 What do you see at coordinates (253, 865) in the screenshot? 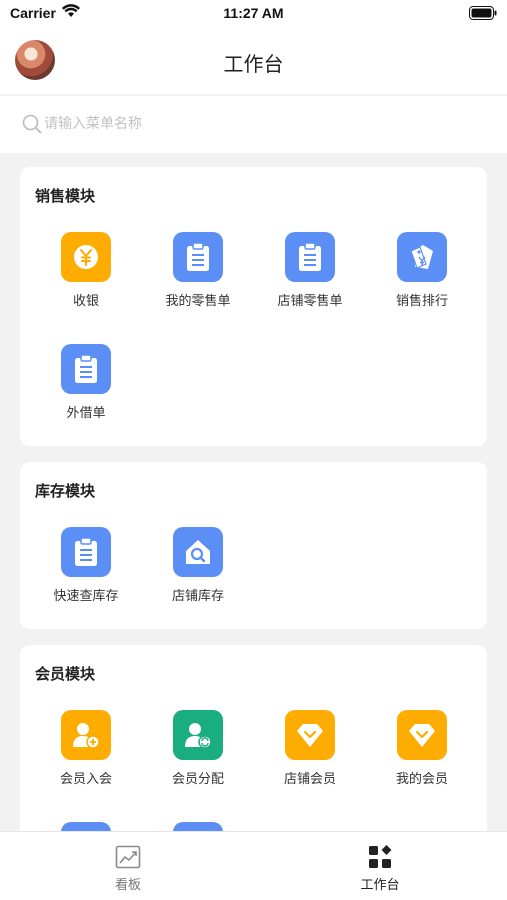
I see `tab-bar: 看板 工作台` at bounding box center [253, 865].